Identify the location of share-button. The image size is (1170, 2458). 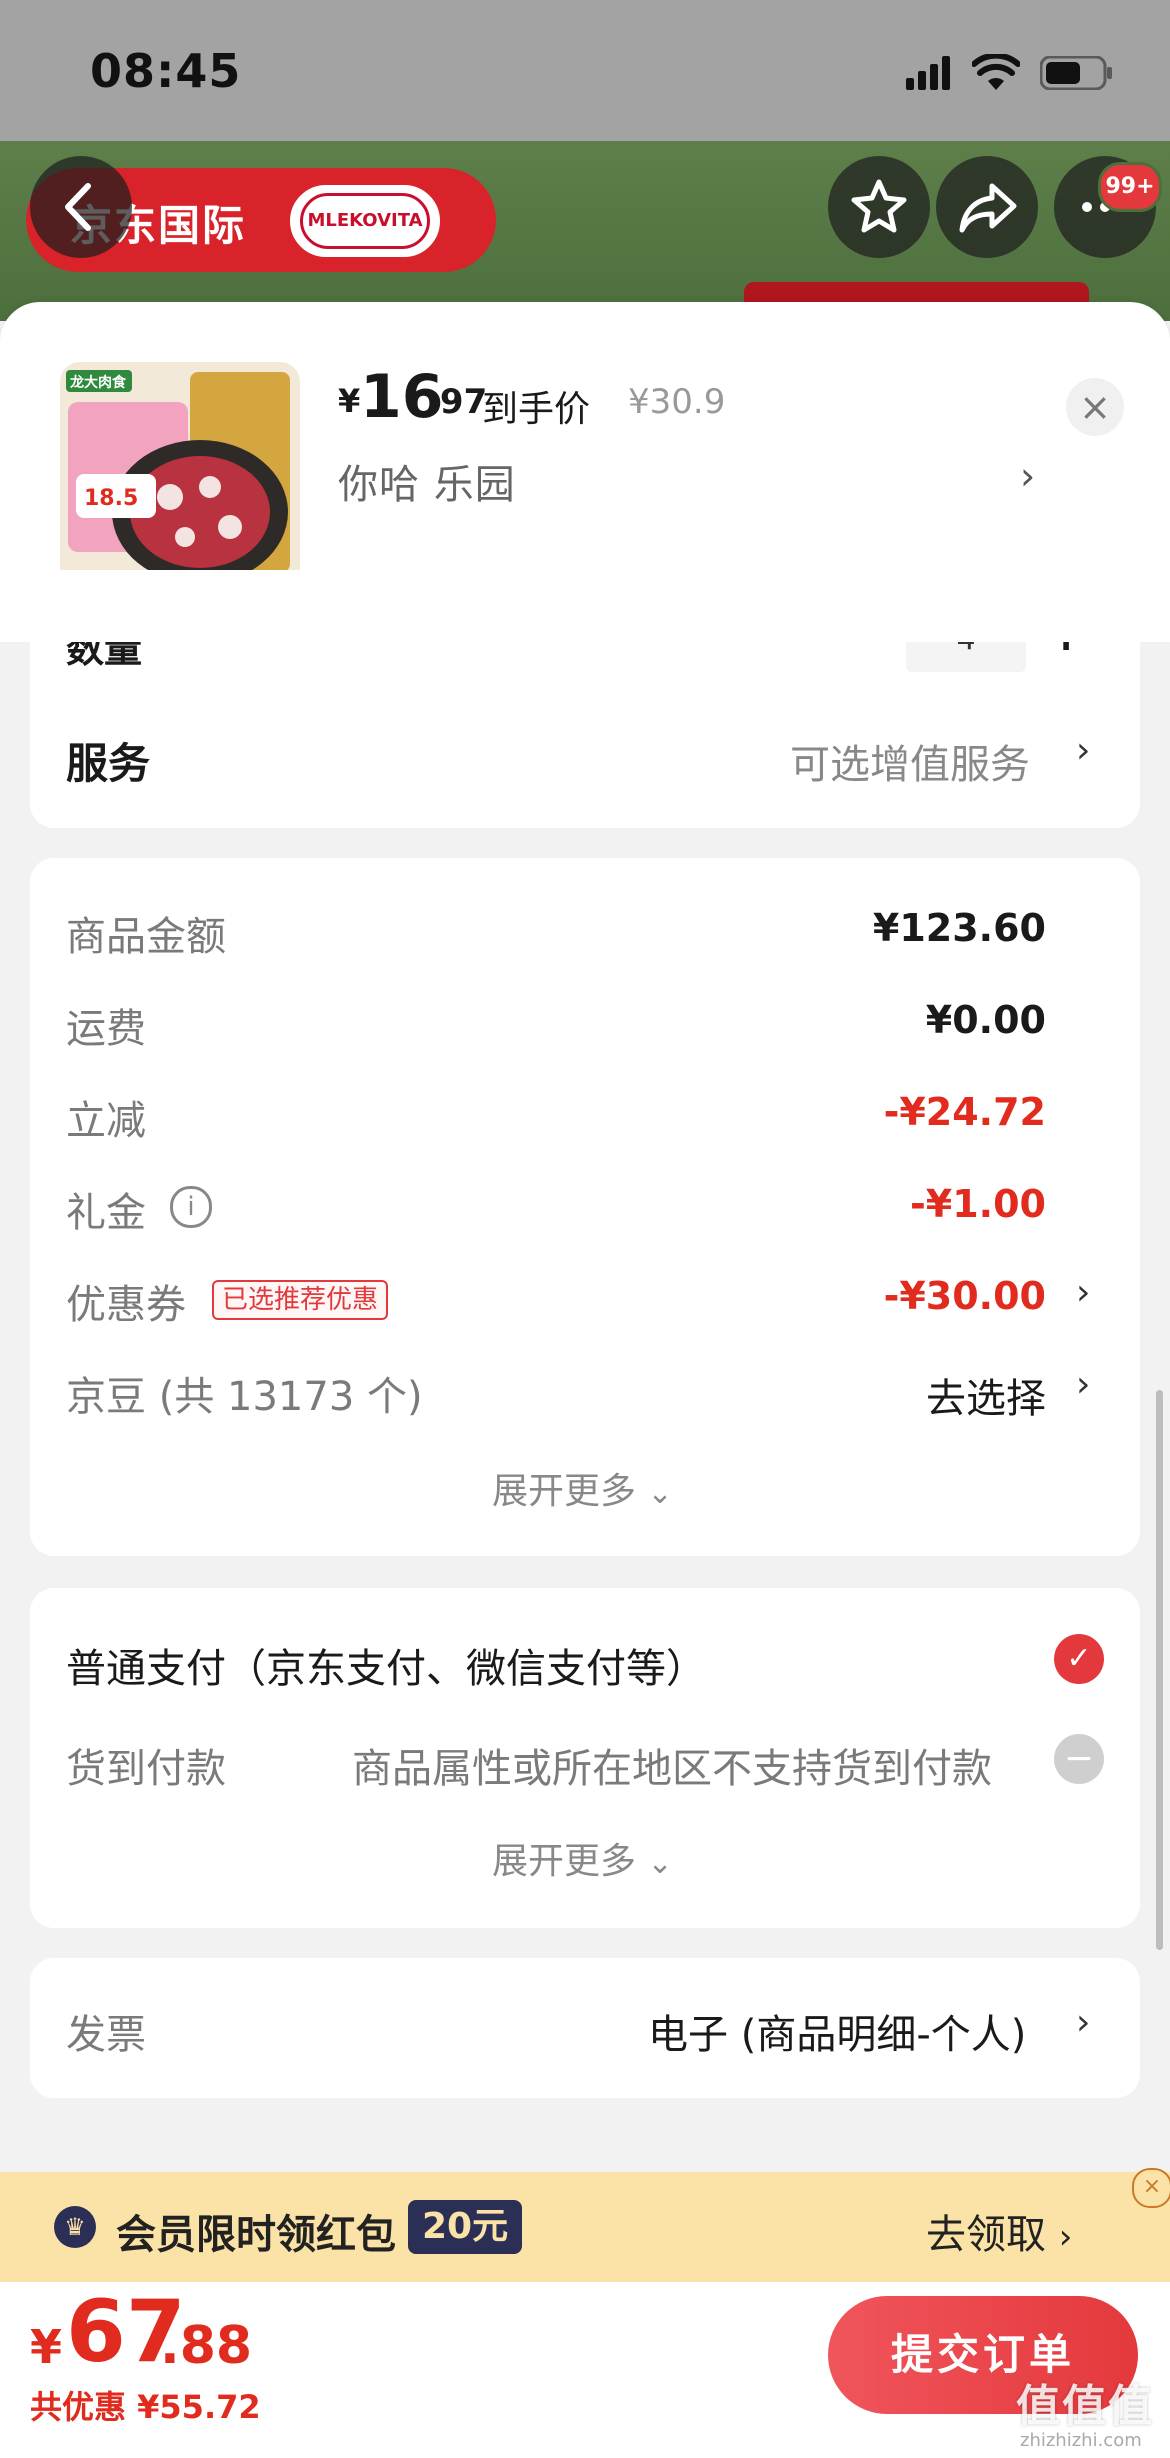
(987, 207).